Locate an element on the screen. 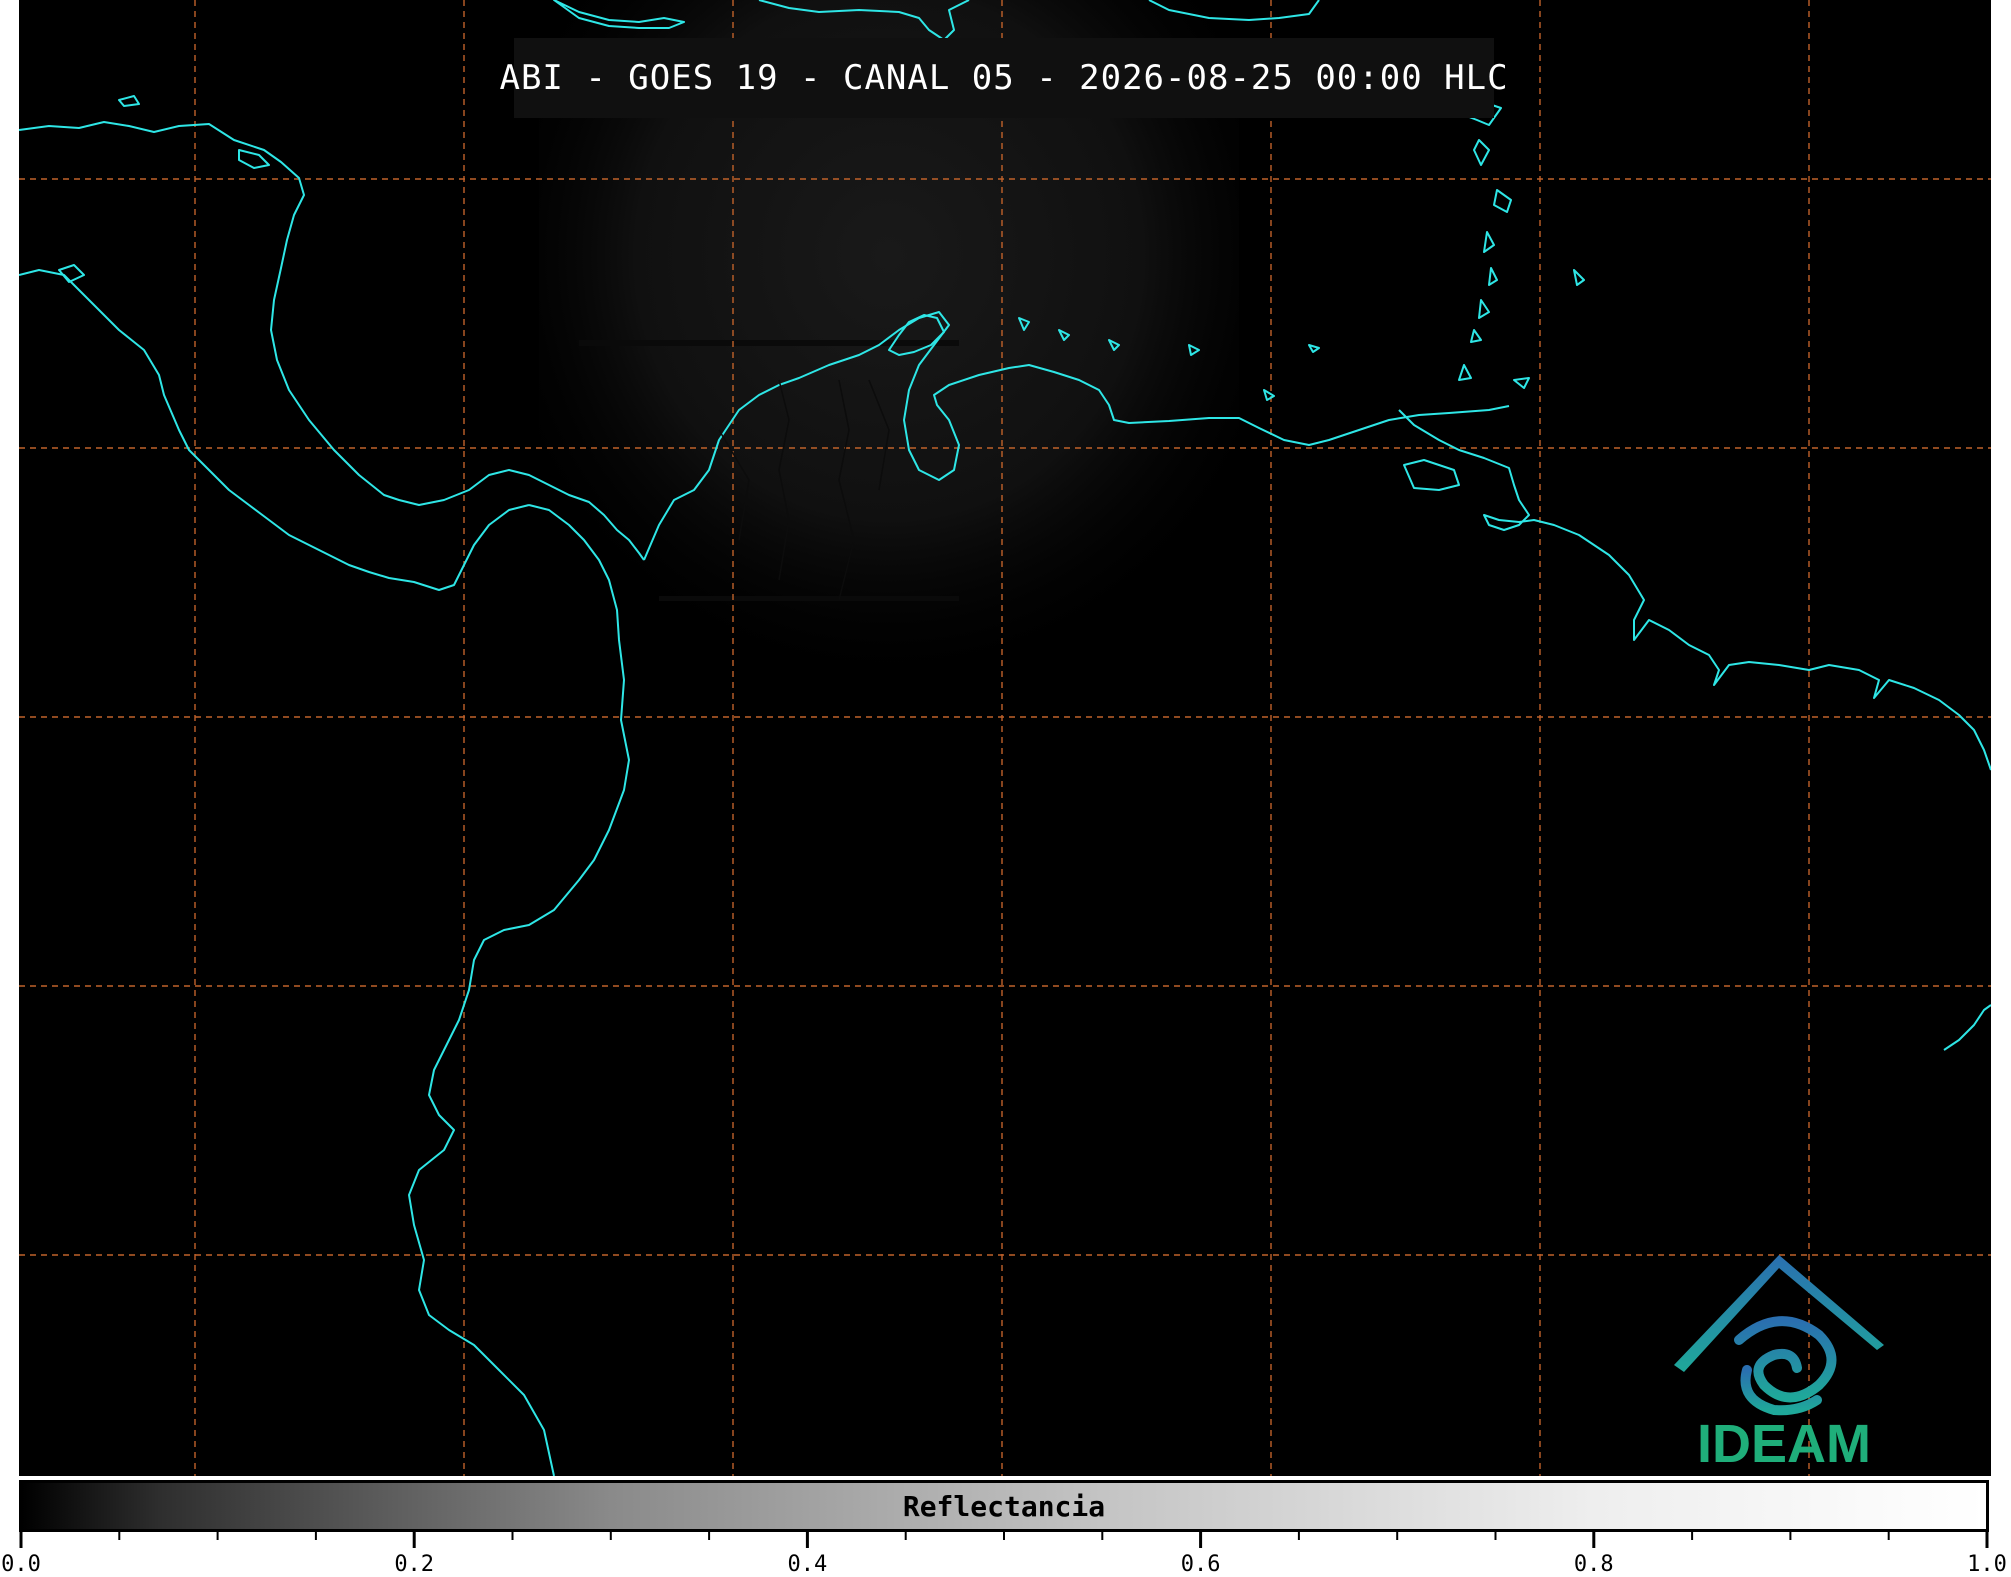  coastline-venezuela is located at coordinates (1694, 590).